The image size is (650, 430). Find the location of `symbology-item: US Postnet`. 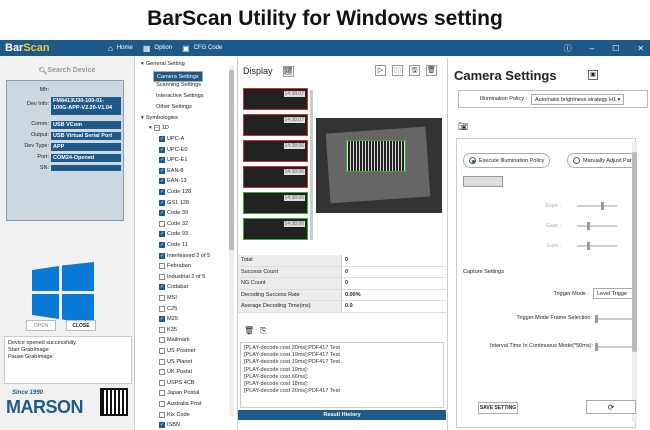

symbology-item: US Postnet is located at coordinates (177, 351).